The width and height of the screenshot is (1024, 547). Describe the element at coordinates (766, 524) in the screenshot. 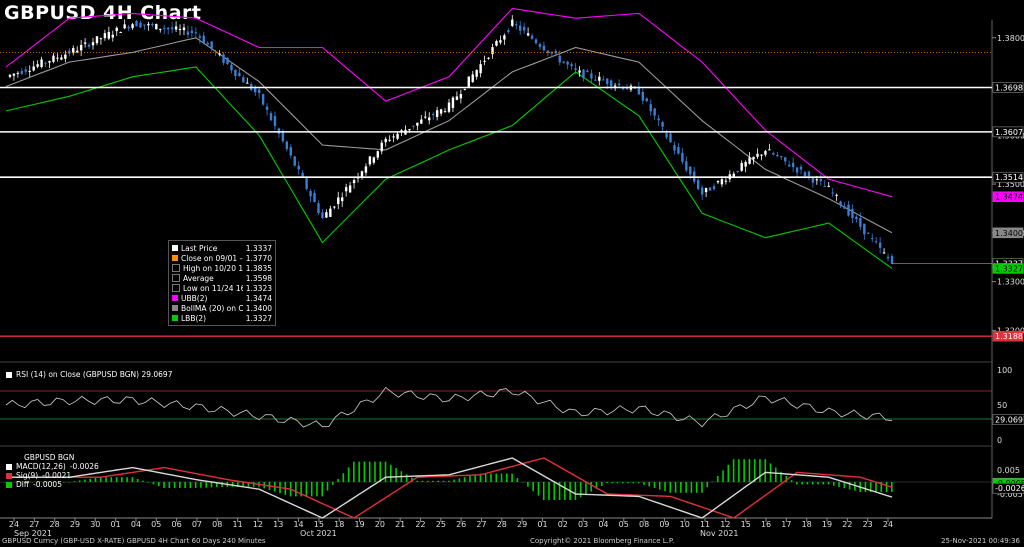

I see `time-tick-label: 16` at that location.